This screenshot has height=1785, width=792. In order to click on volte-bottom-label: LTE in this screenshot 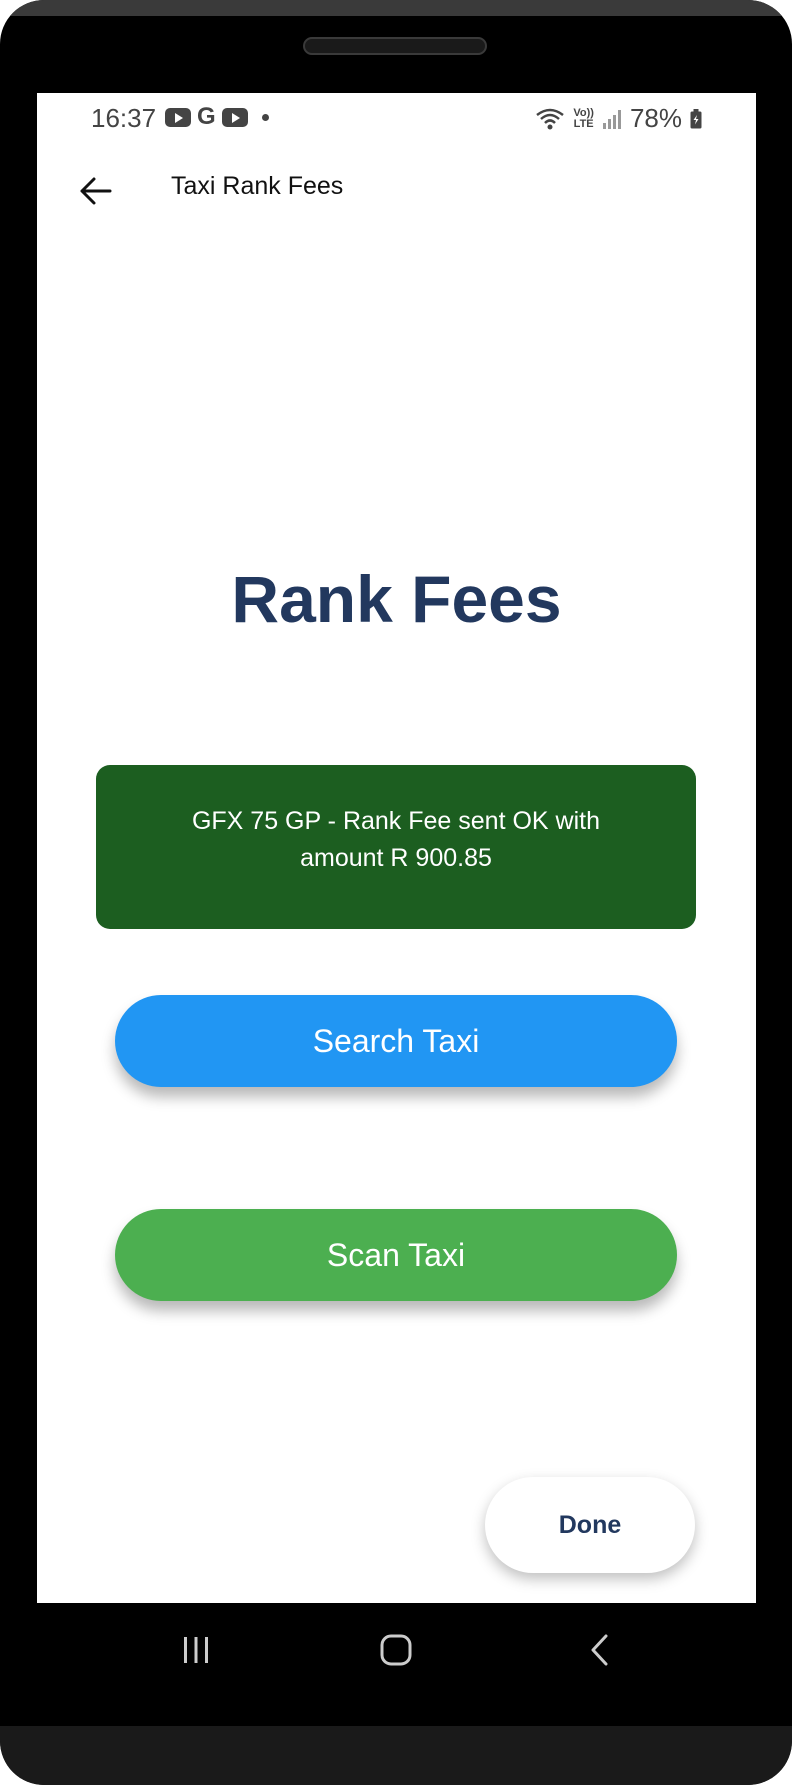, I will do `click(583, 123)`.